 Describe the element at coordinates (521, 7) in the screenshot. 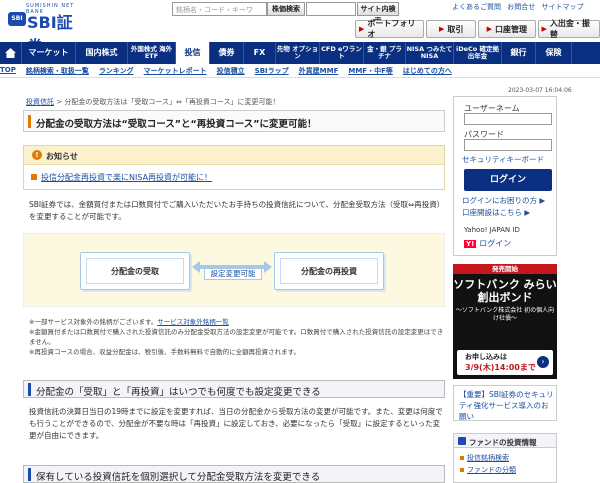

I see `contact-link: お問合せ` at that location.